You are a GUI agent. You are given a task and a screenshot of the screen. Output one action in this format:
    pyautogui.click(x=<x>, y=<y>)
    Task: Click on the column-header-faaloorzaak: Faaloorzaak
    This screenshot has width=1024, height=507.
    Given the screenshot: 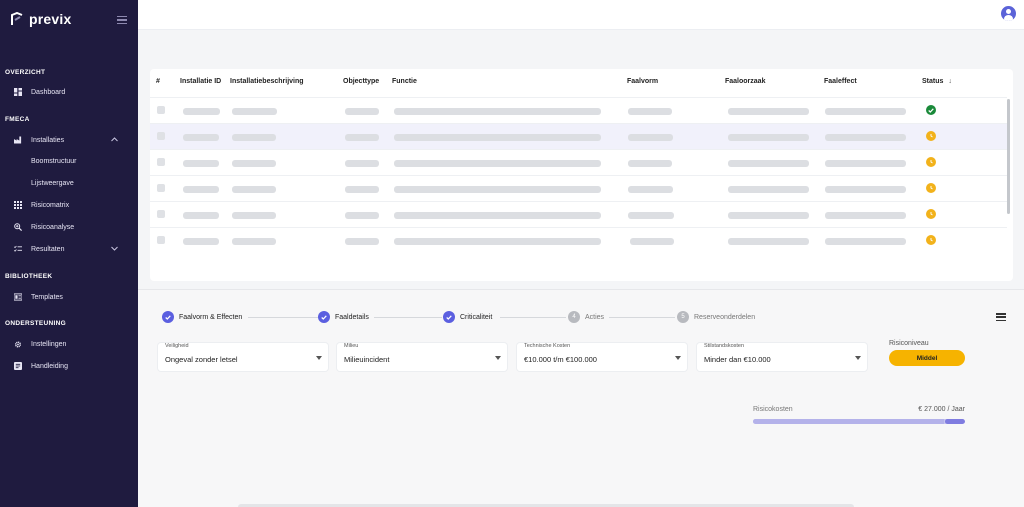 What is the action you would take?
    pyautogui.click(x=745, y=81)
    